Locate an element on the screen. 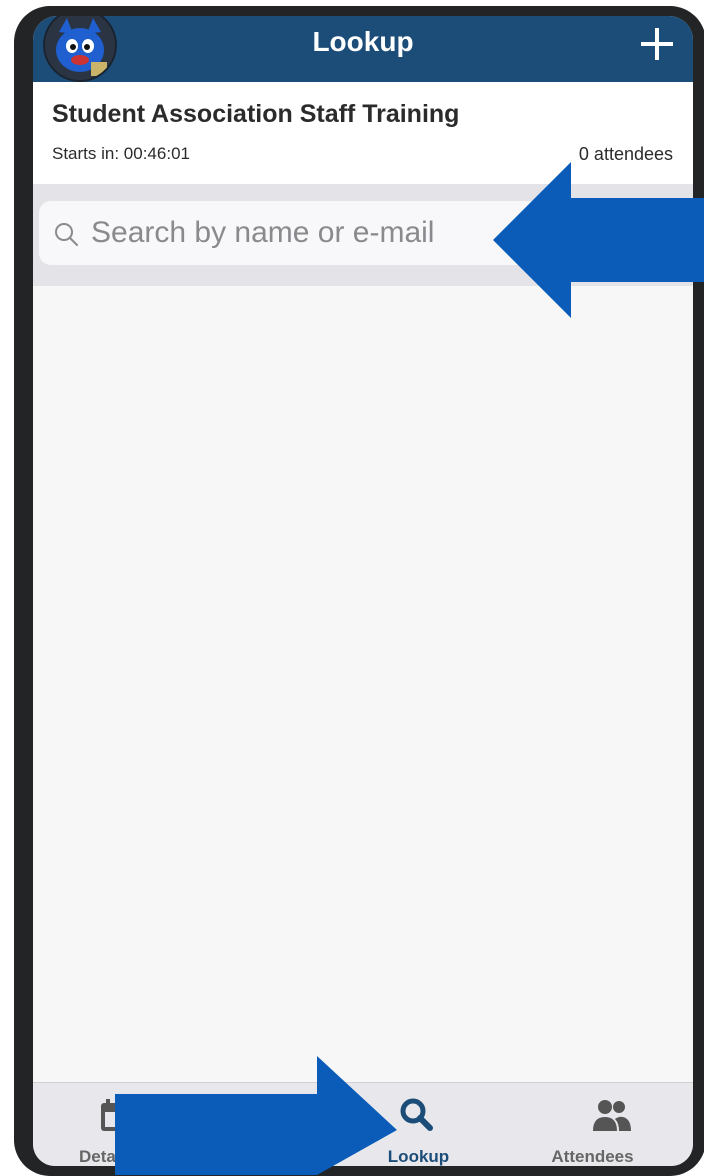 This screenshot has width=704, height=1176. tab-attendees: Attendees is located at coordinates (610, 1124).